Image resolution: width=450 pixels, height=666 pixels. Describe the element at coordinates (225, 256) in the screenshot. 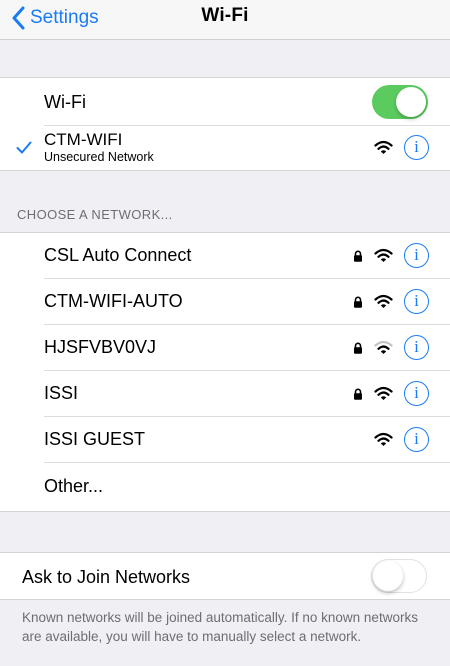

I see `network-row: CSL Auto Connect i` at that location.